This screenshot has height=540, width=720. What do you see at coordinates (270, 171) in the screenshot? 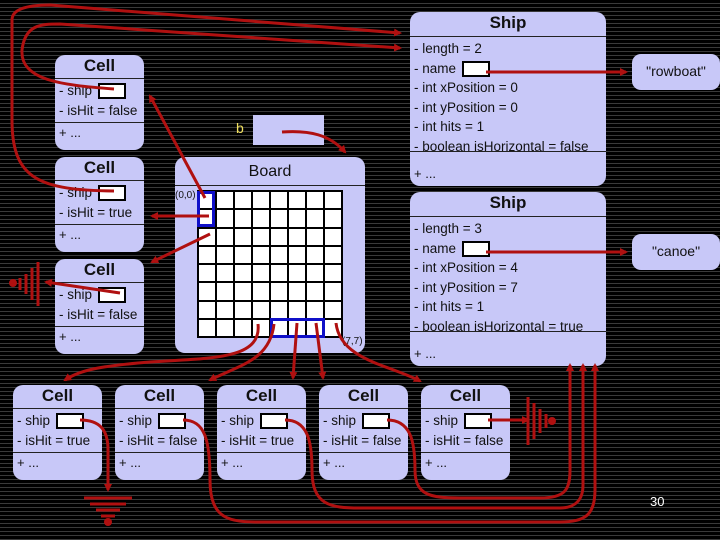
I see `board-title: Board` at bounding box center [270, 171].